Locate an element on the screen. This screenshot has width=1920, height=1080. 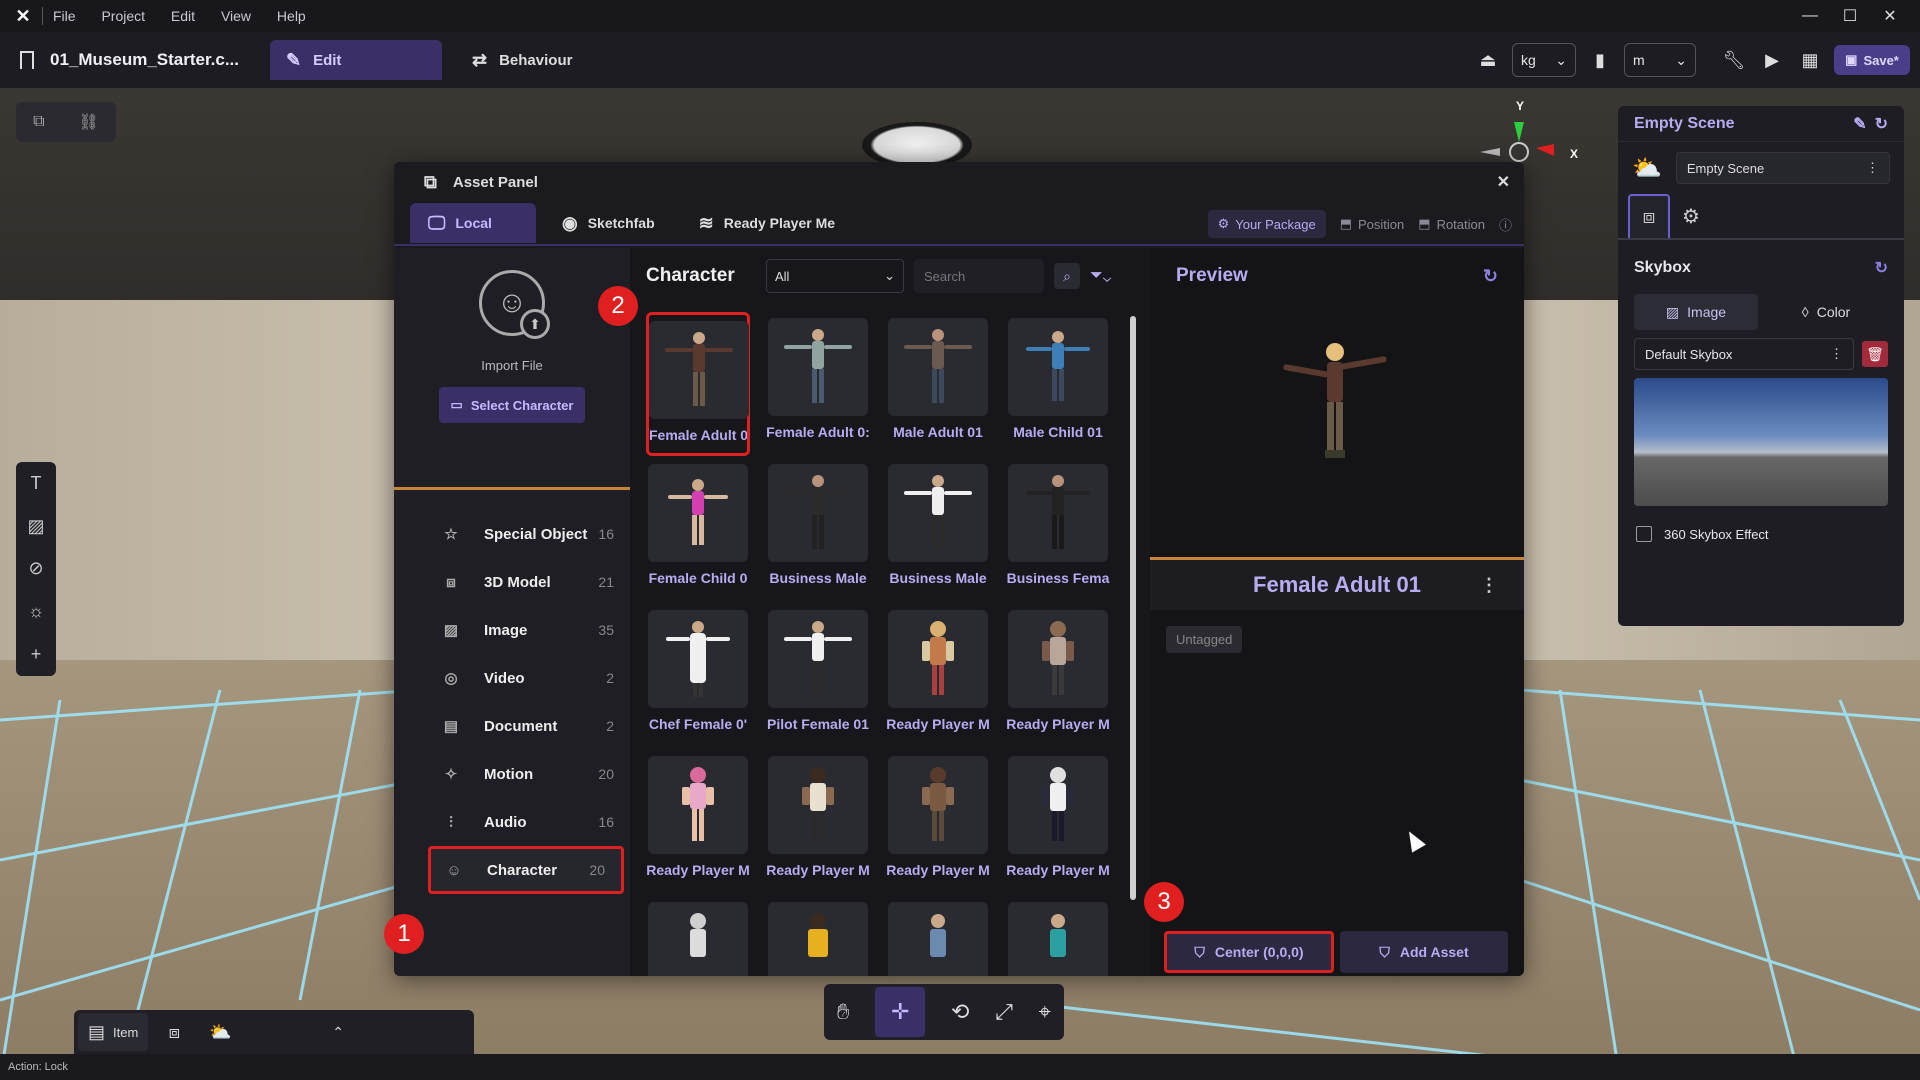
asset-card: Male Adult 01 is located at coordinates (938, 383).